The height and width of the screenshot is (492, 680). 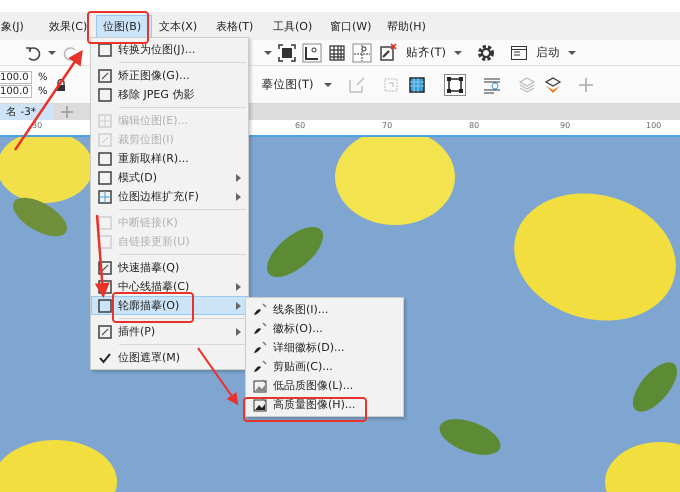 What do you see at coordinates (654, 125) in the screenshot?
I see `ruler-label: 100` at bounding box center [654, 125].